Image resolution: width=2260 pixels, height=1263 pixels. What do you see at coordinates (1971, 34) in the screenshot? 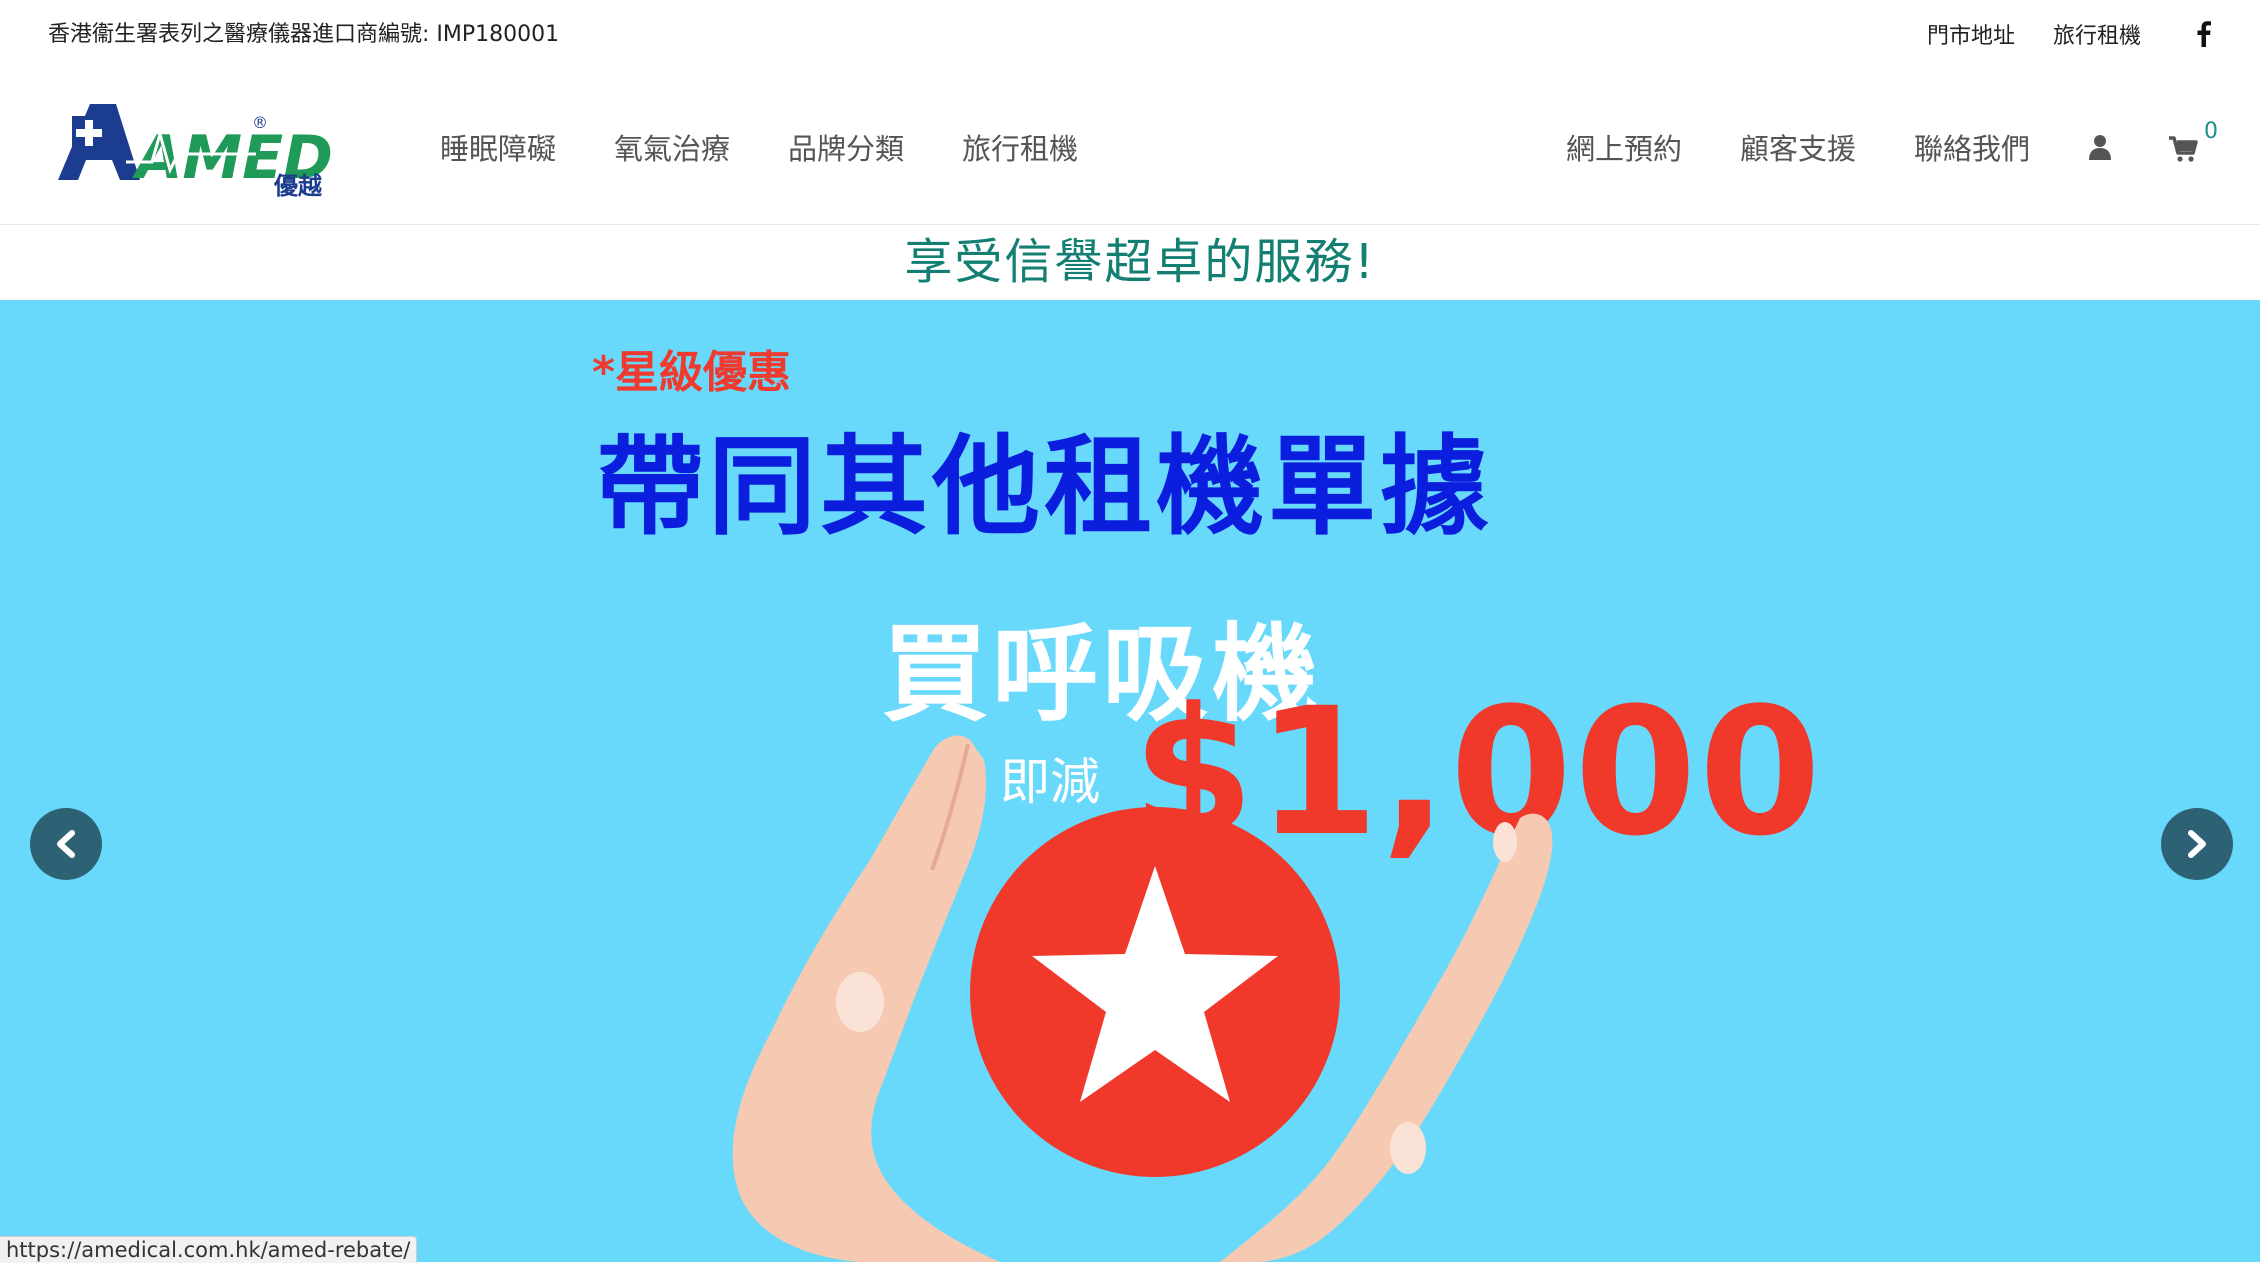
I see `store-address-link: 門市地址` at bounding box center [1971, 34].